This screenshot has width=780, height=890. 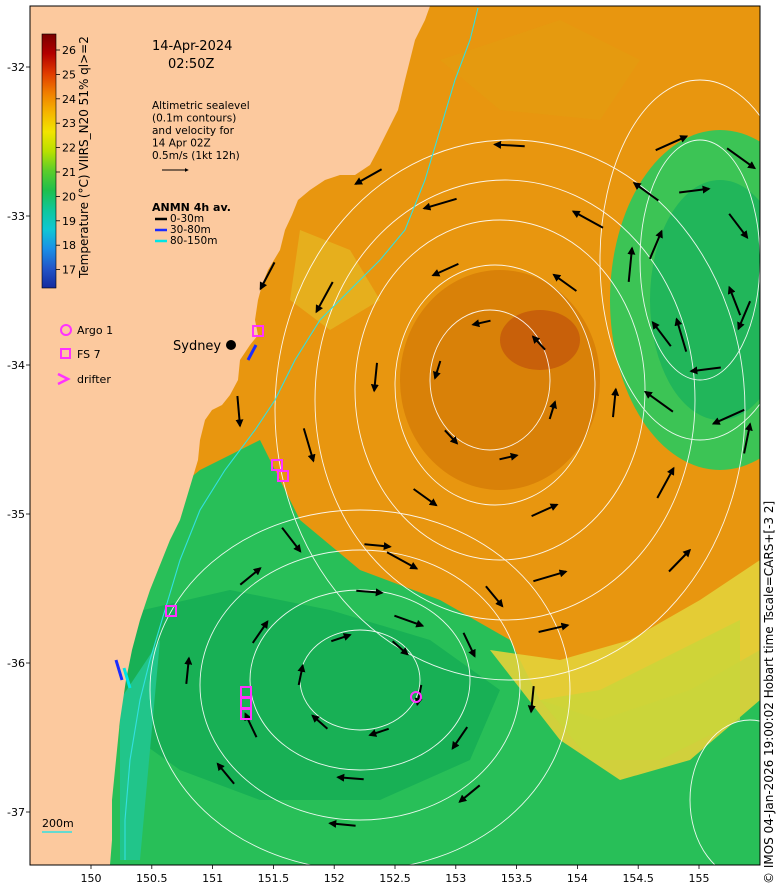 What do you see at coordinates (58, 823) in the screenshot?
I see `isobath-label: 200m` at bounding box center [58, 823].